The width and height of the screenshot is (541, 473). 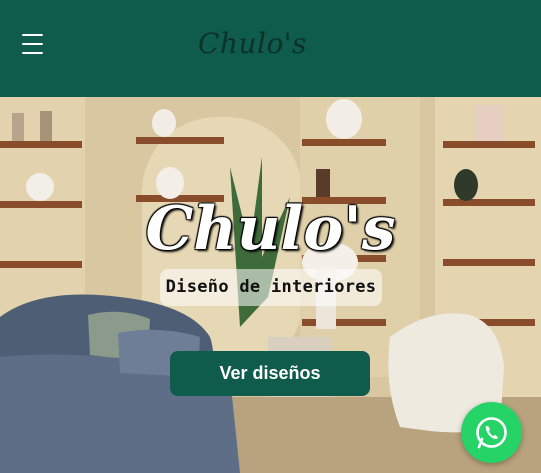 What do you see at coordinates (271, 287) in the screenshot?
I see `hero-subtitle: Diseño de interiores` at bounding box center [271, 287].